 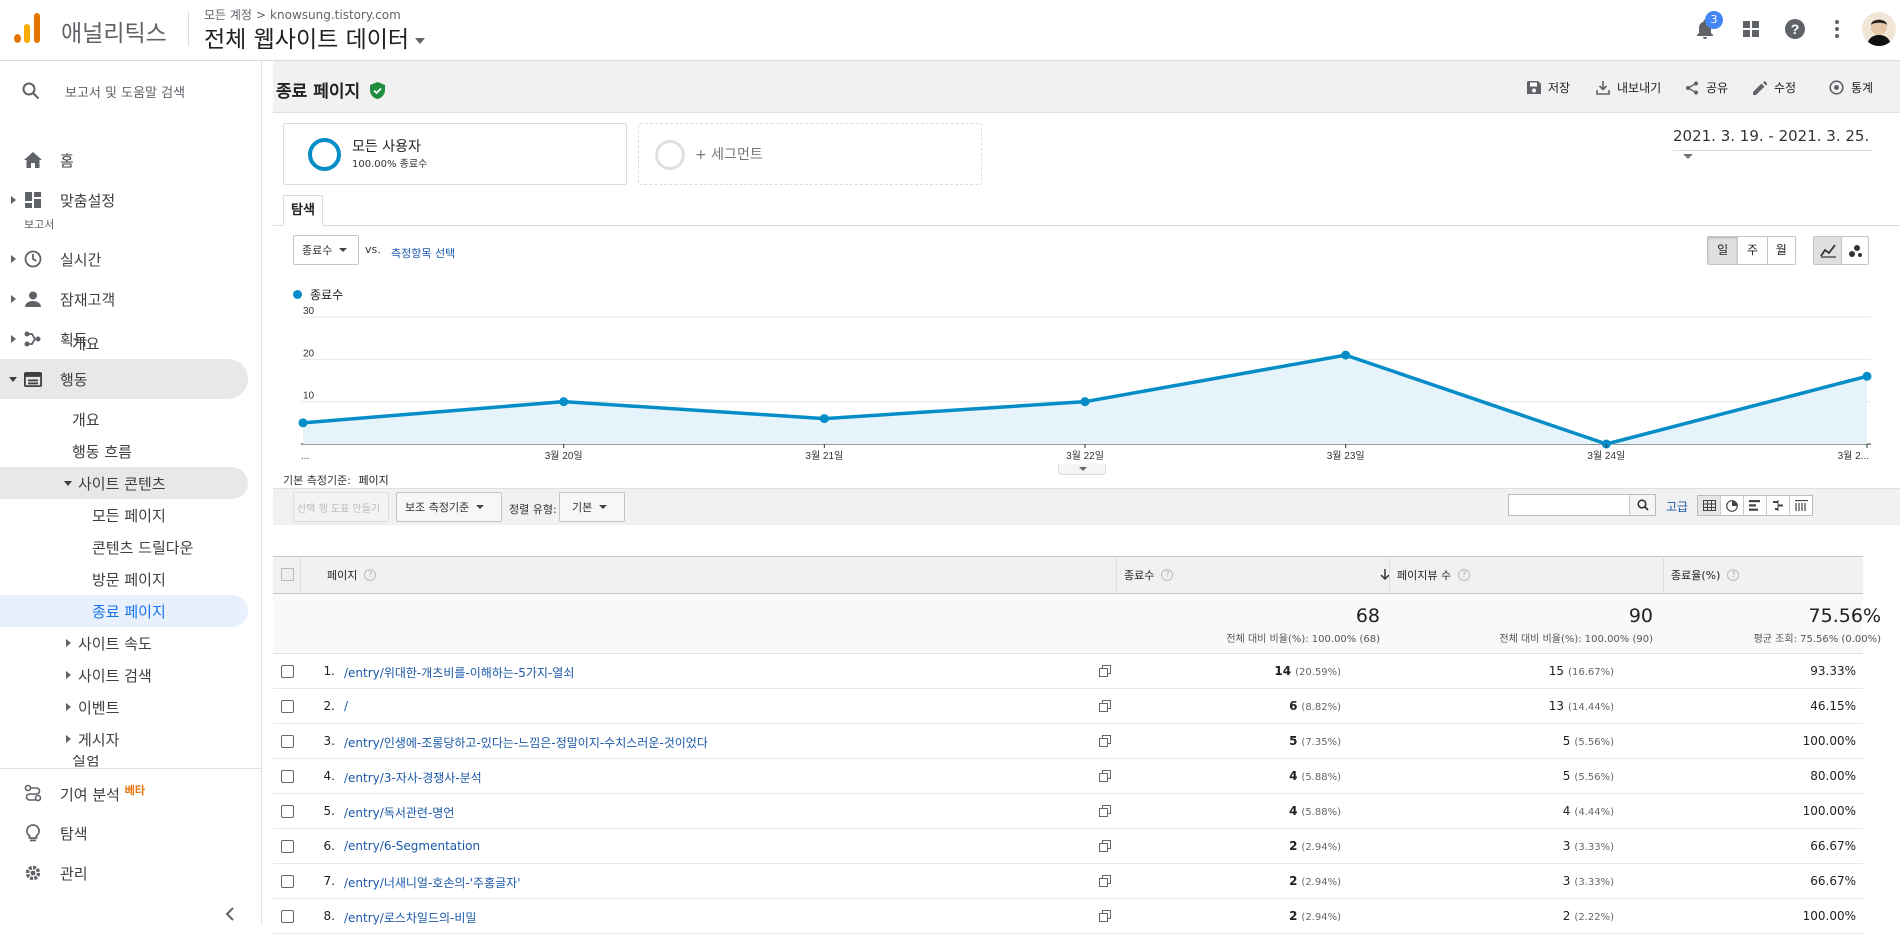 What do you see at coordinates (410, 917) in the screenshot?
I see `page-link: /entry/로스차일드의-비밀` at bounding box center [410, 917].